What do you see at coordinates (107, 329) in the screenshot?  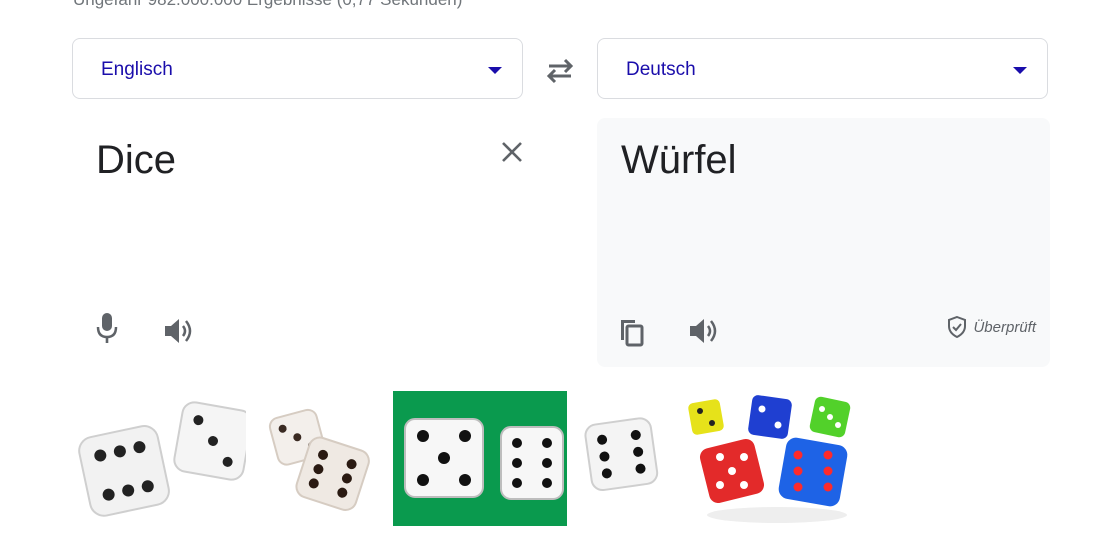 I see `microphone-icon` at bounding box center [107, 329].